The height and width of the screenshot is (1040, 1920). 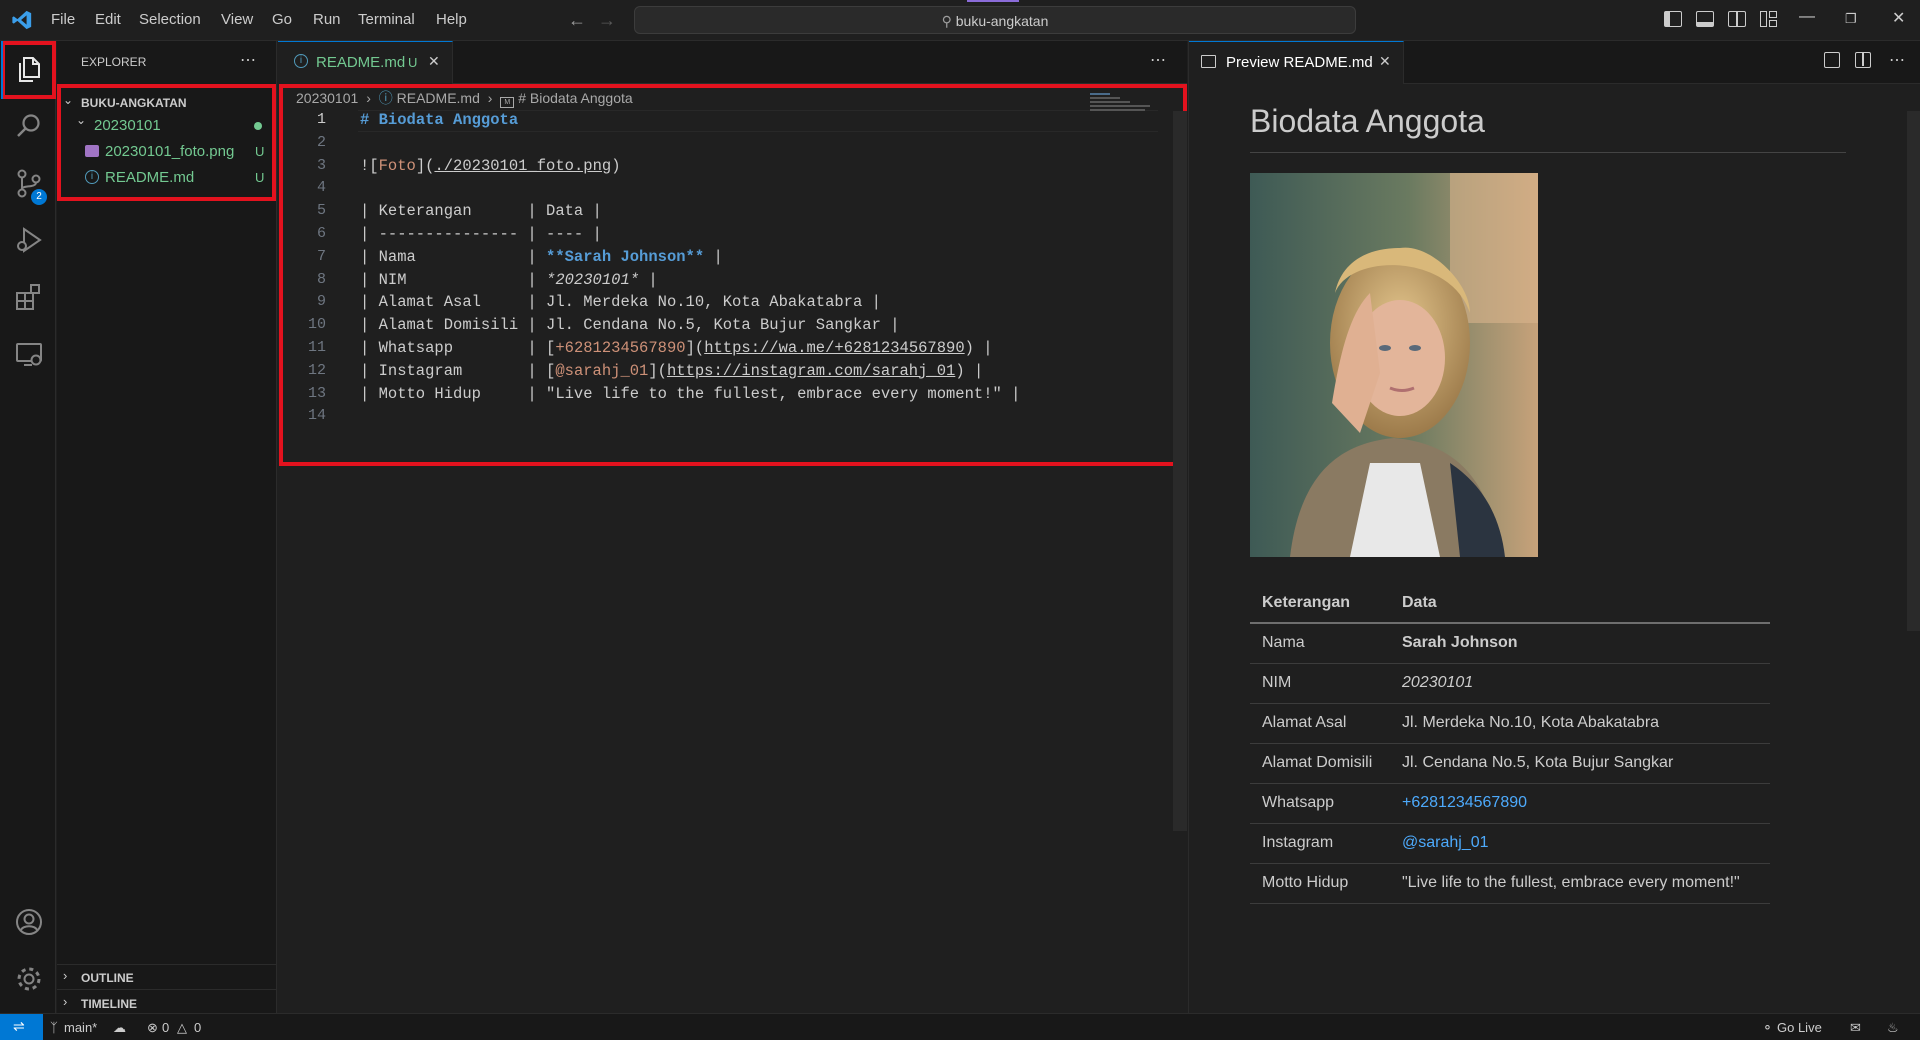 I want to click on settings-gear-icon, so click(x=29, y=979).